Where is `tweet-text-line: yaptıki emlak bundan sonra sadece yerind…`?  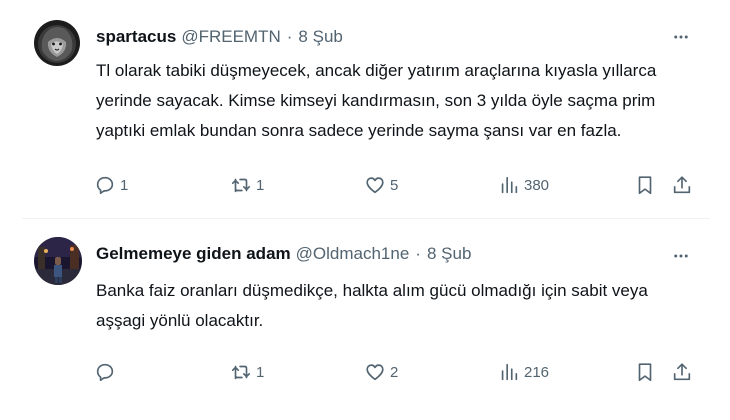 tweet-text-line: yaptıki emlak bundan sonra sadece yerind… is located at coordinates (359, 130).